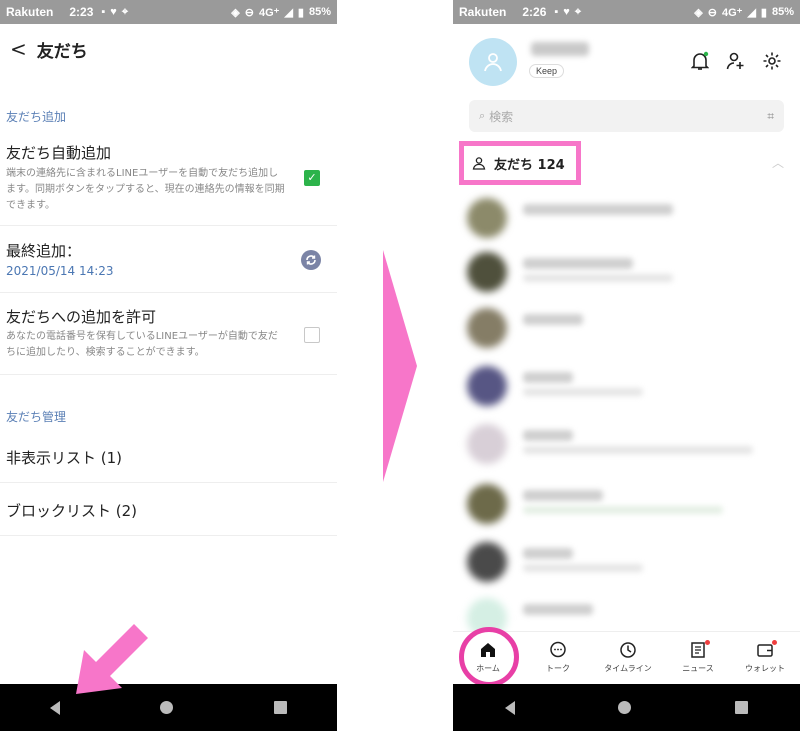 Image resolution: width=800 pixels, height=731 pixels. I want to click on section-label-manage-friends: 友だち管理, so click(36, 417).